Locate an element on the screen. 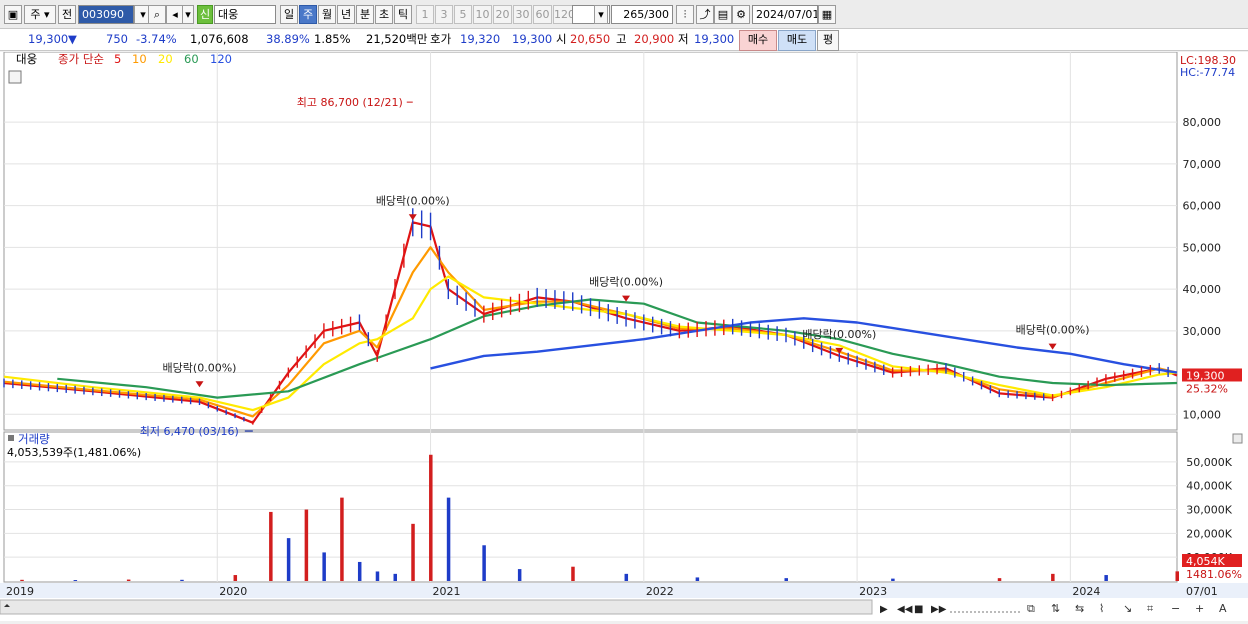 The height and width of the screenshot is (624, 1248). legend-entry: 120 is located at coordinates (221, 59).